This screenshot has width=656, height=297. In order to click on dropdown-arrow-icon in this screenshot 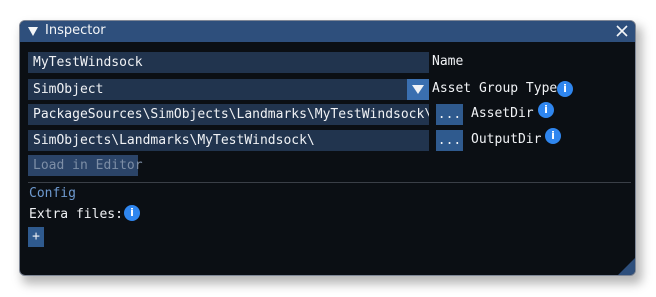, I will do `click(418, 89)`.